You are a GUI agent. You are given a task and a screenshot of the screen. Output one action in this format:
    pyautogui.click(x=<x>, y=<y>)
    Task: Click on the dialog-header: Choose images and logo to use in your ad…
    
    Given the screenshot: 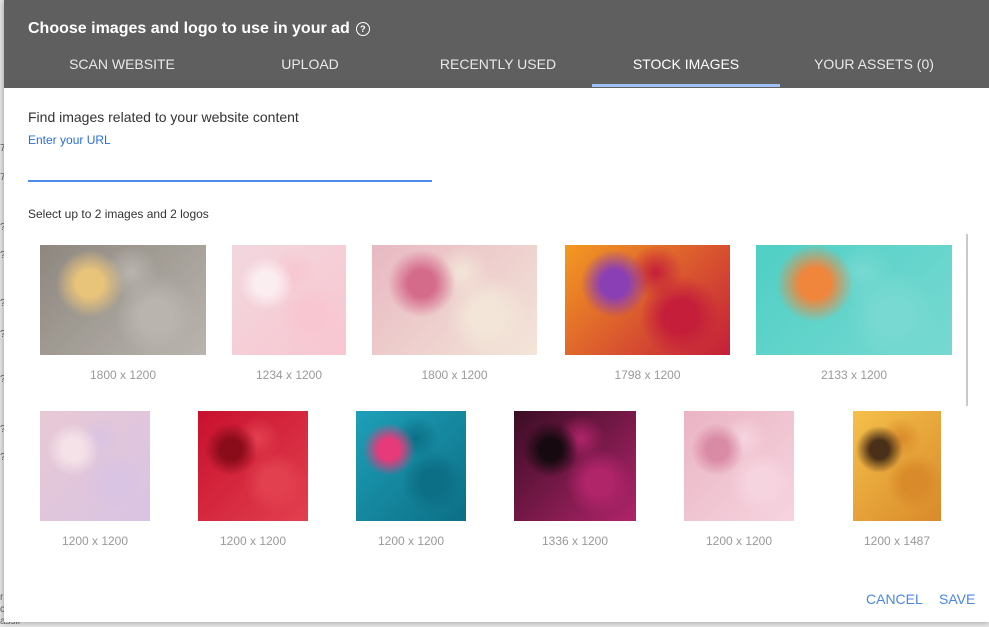 What is the action you would take?
    pyautogui.click(x=496, y=44)
    